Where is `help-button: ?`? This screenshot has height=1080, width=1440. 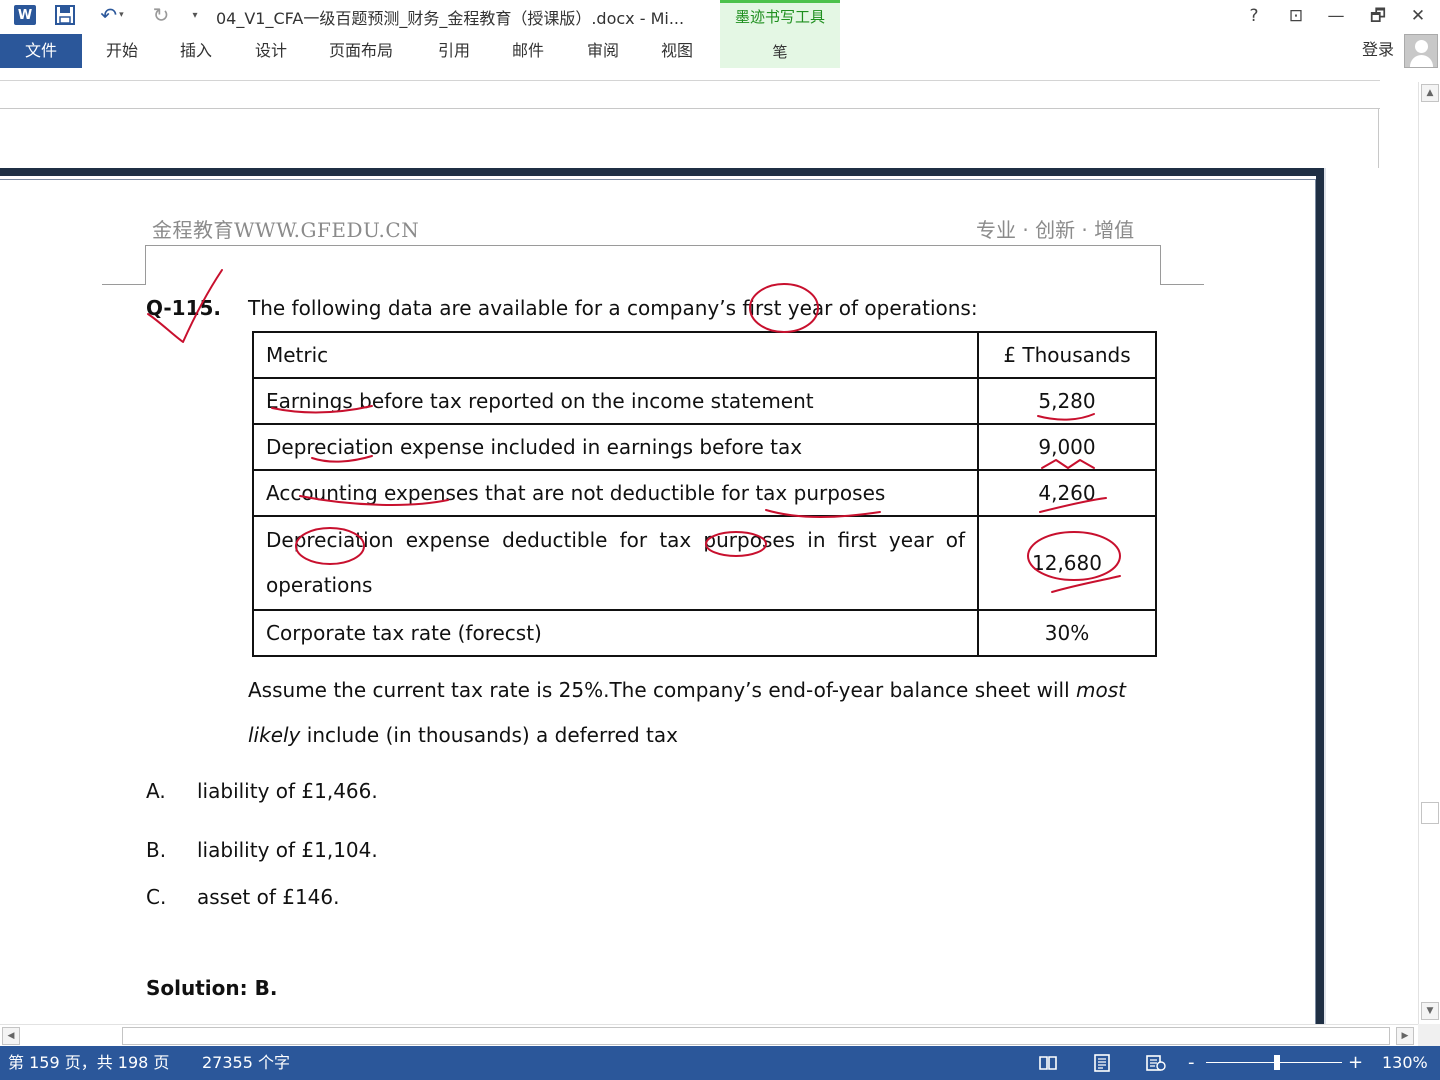
help-button: ? is located at coordinates (1254, 16).